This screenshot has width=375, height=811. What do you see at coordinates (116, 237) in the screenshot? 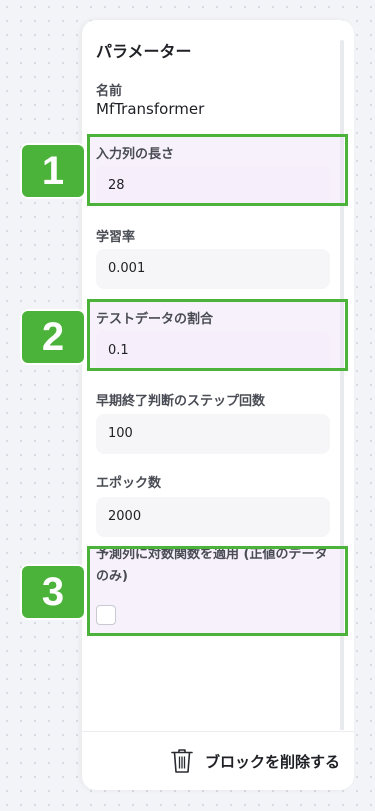
I see `learning-rate-label: 学習率` at bounding box center [116, 237].